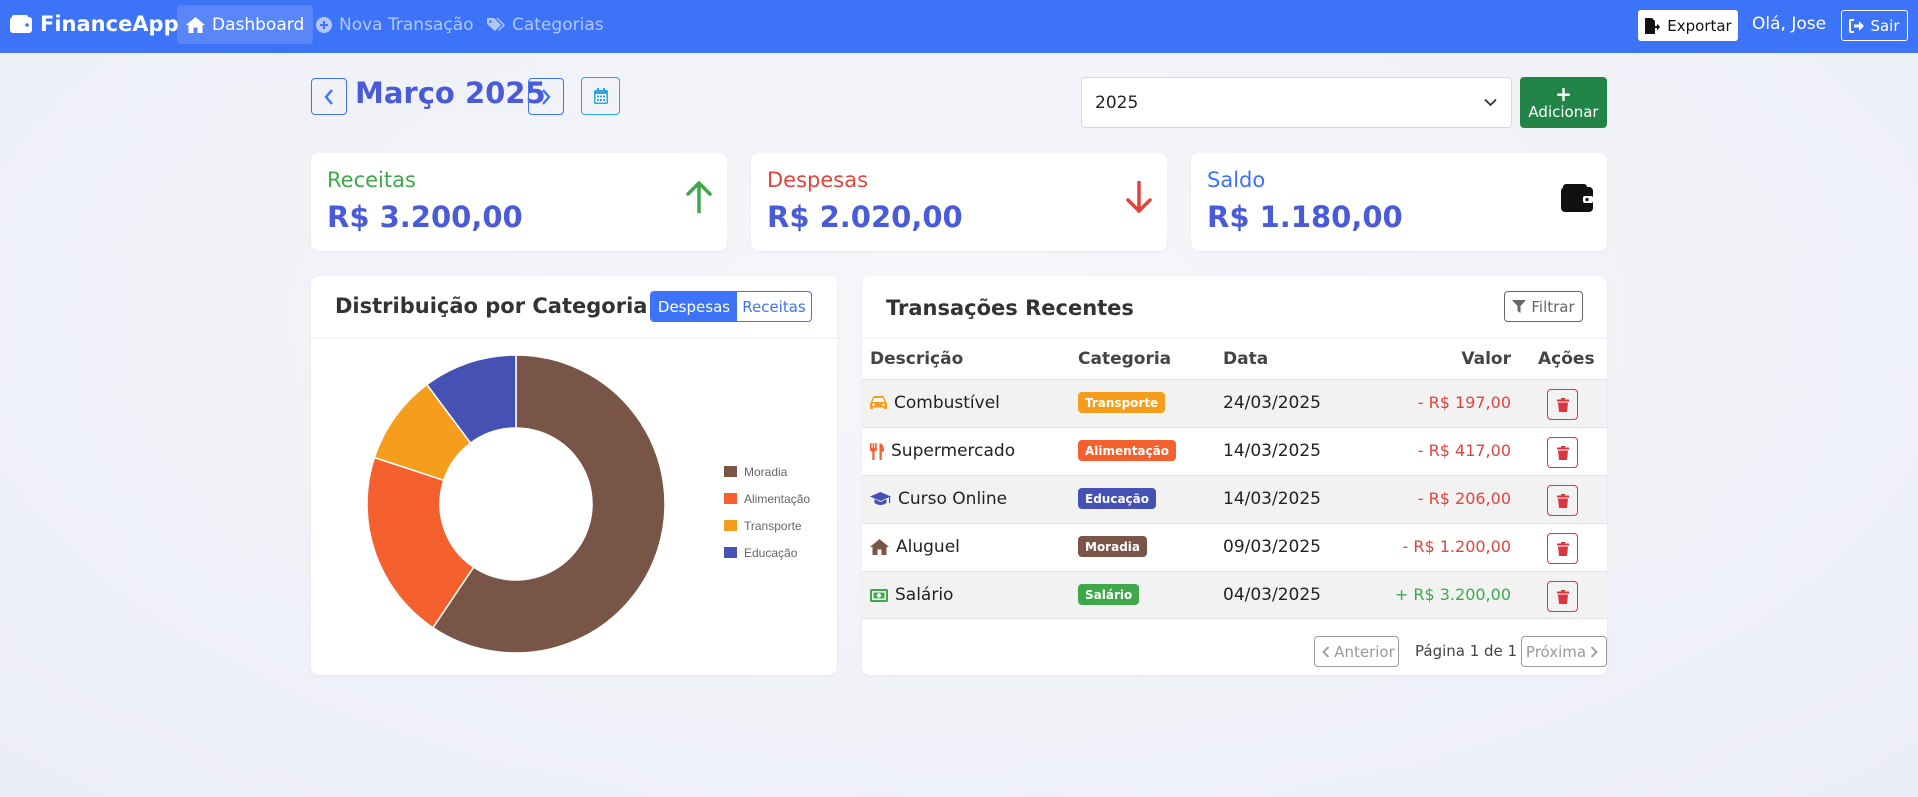  What do you see at coordinates (777, 498) in the screenshot?
I see `legend-label: Alimentação` at bounding box center [777, 498].